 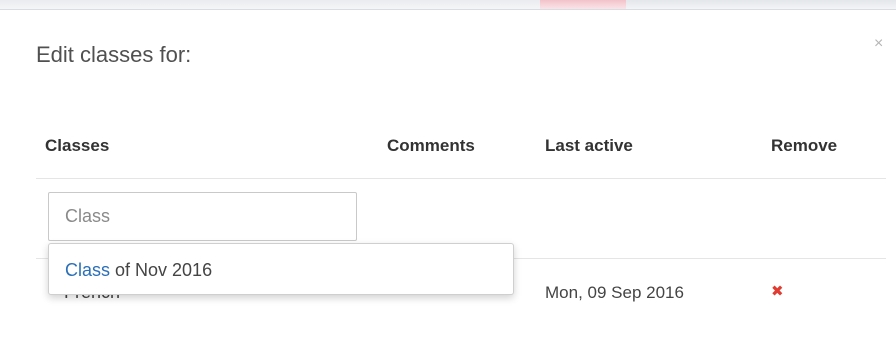 I want to click on autocomplete-option-match: Class, so click(x=88, y=270).